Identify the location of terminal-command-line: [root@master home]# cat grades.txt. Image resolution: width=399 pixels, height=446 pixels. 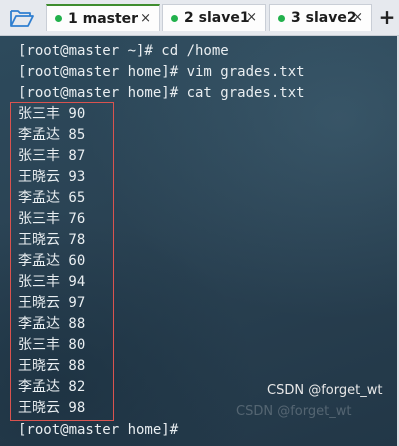
(161, 93).